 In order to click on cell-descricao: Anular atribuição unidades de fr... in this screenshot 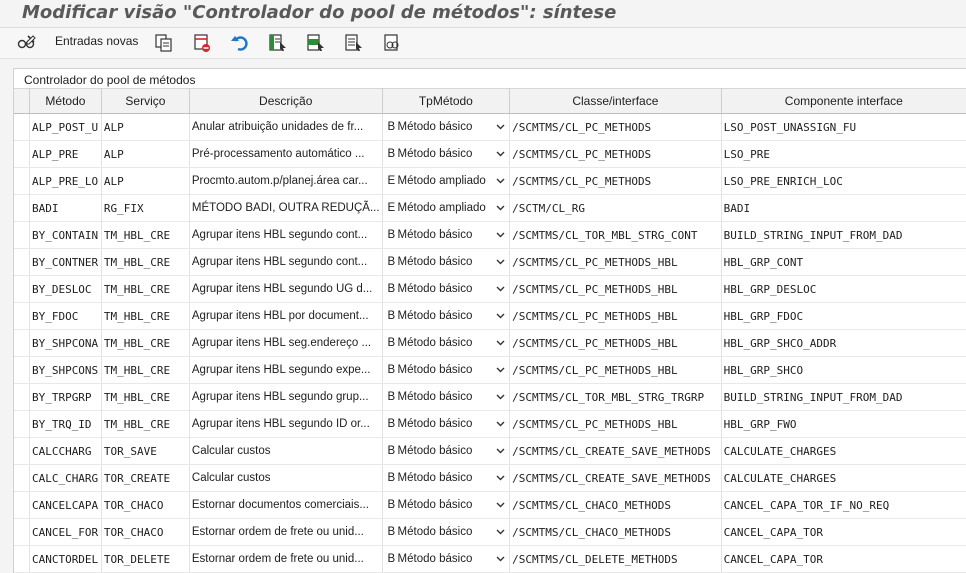, I will do `click(286, 127)`.